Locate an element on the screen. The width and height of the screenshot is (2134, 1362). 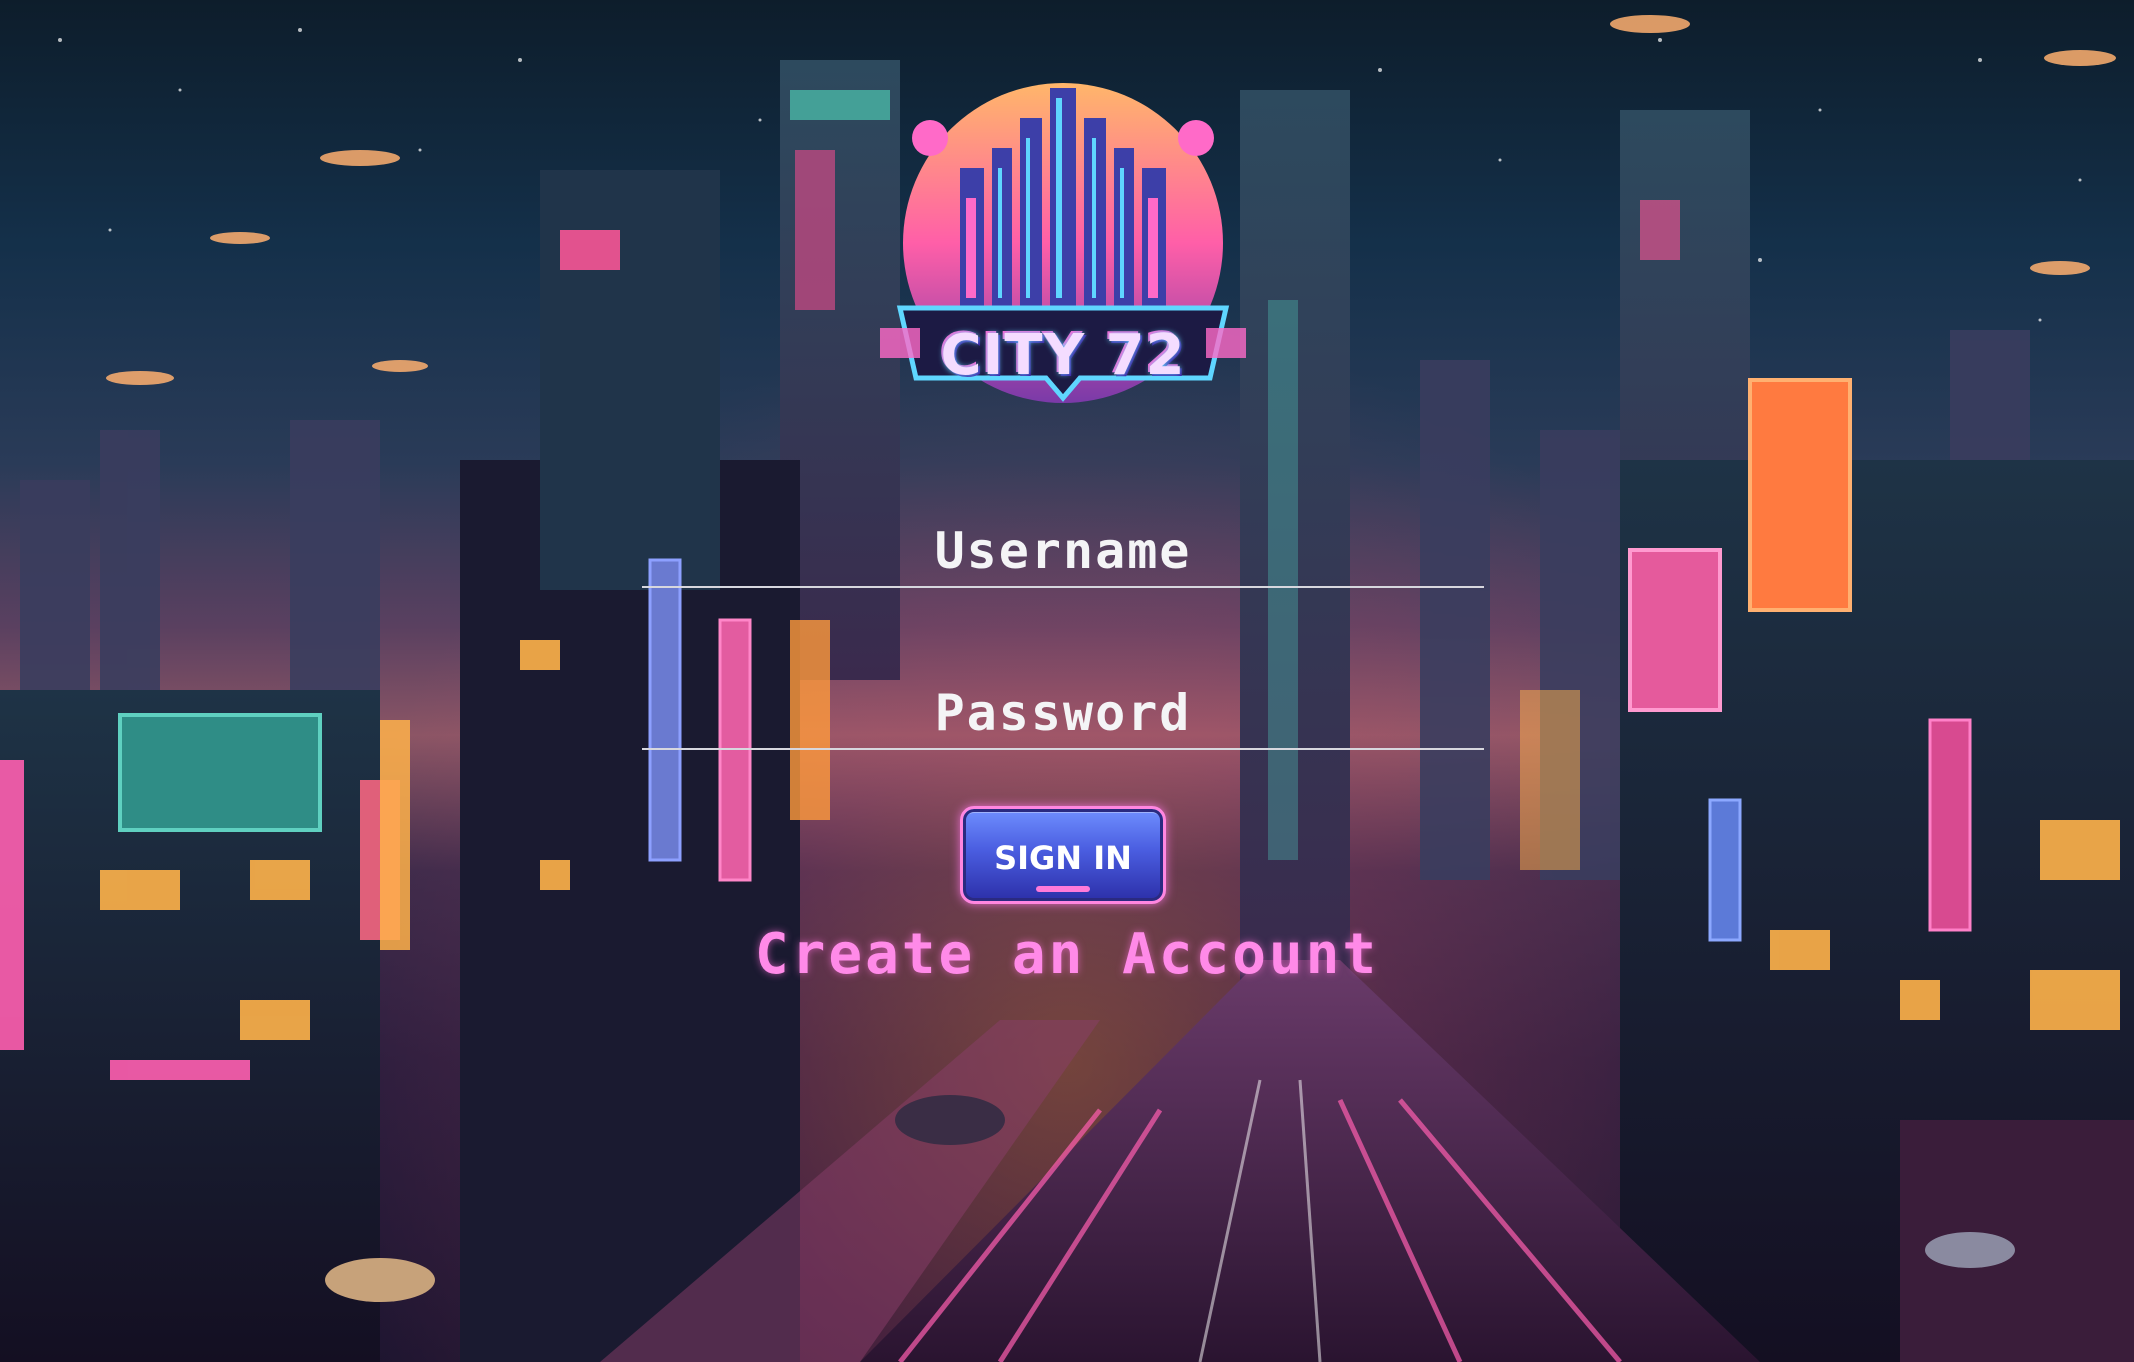
sign-in-underline is located at coordinates (1063, 889).